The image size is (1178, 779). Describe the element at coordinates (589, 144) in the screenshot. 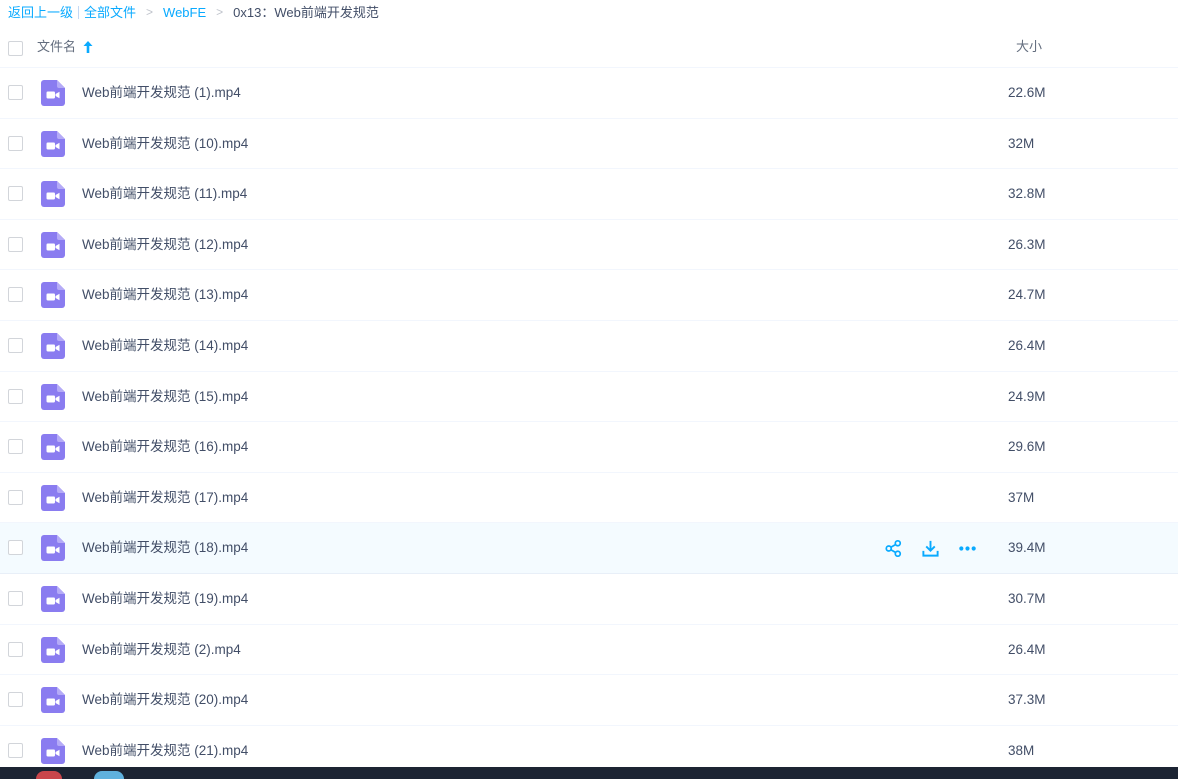

I see `file-row: Web前端开发规范 (10).mp4 32M` at that location.